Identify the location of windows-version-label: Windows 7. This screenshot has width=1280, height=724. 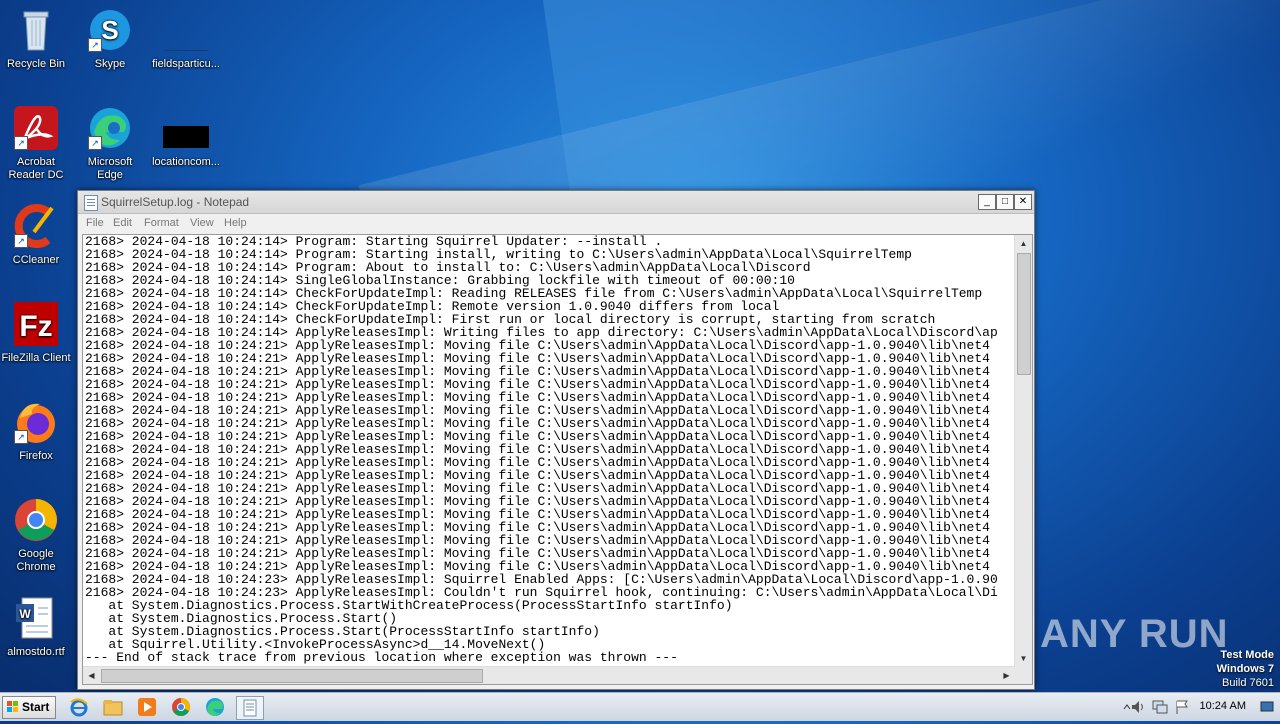
(1245, 669).